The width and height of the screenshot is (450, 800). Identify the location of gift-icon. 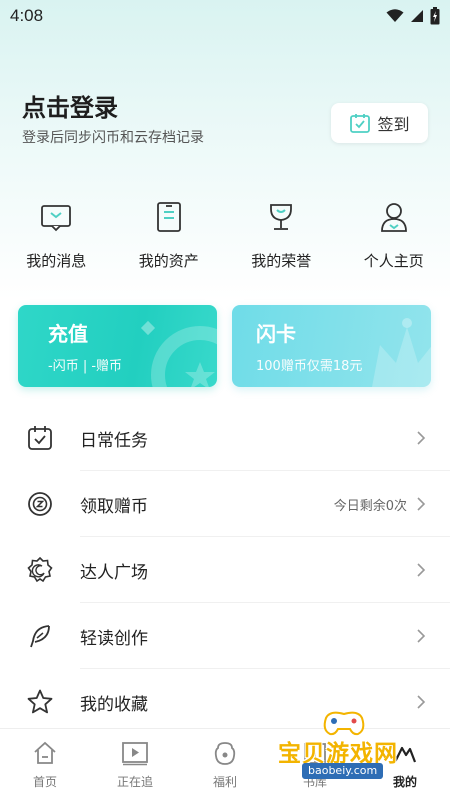
(225, 753).